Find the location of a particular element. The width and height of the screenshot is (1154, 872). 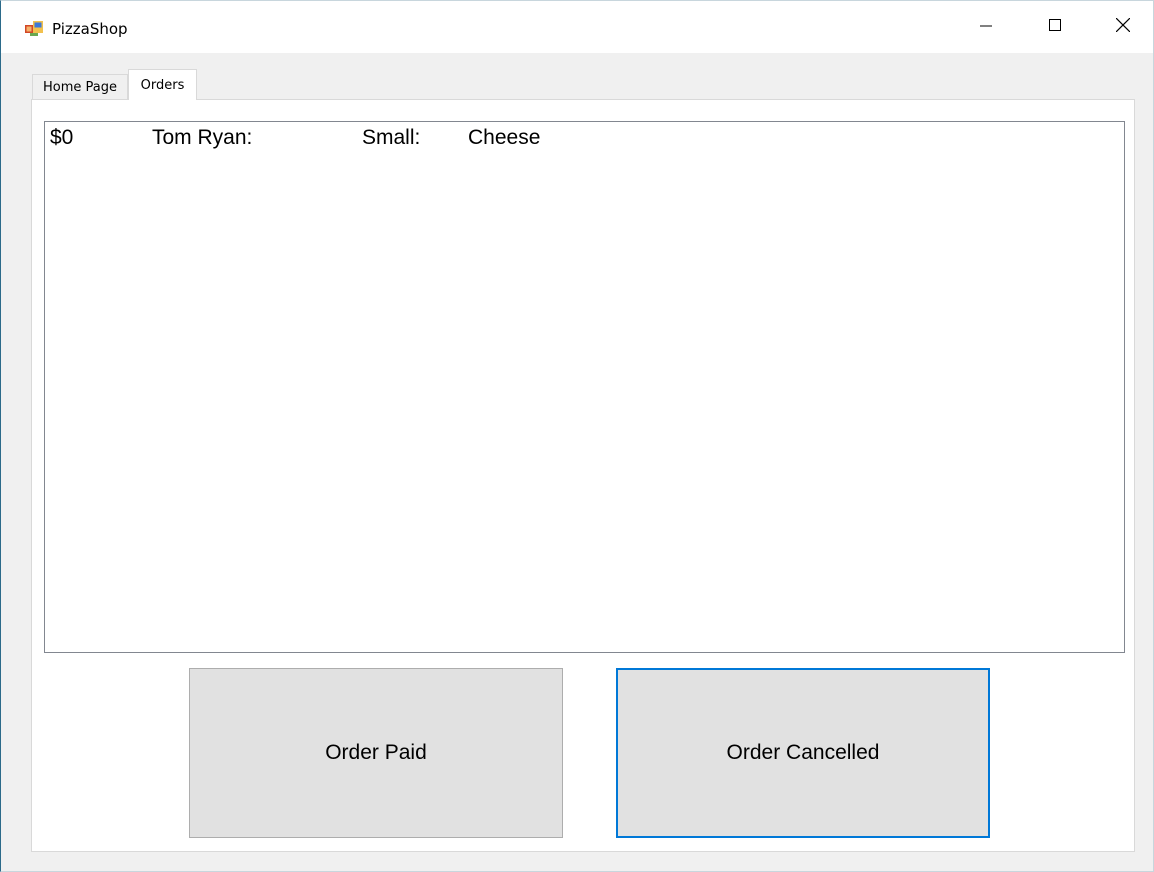

minimize-button is located at coordinates (986, 27).